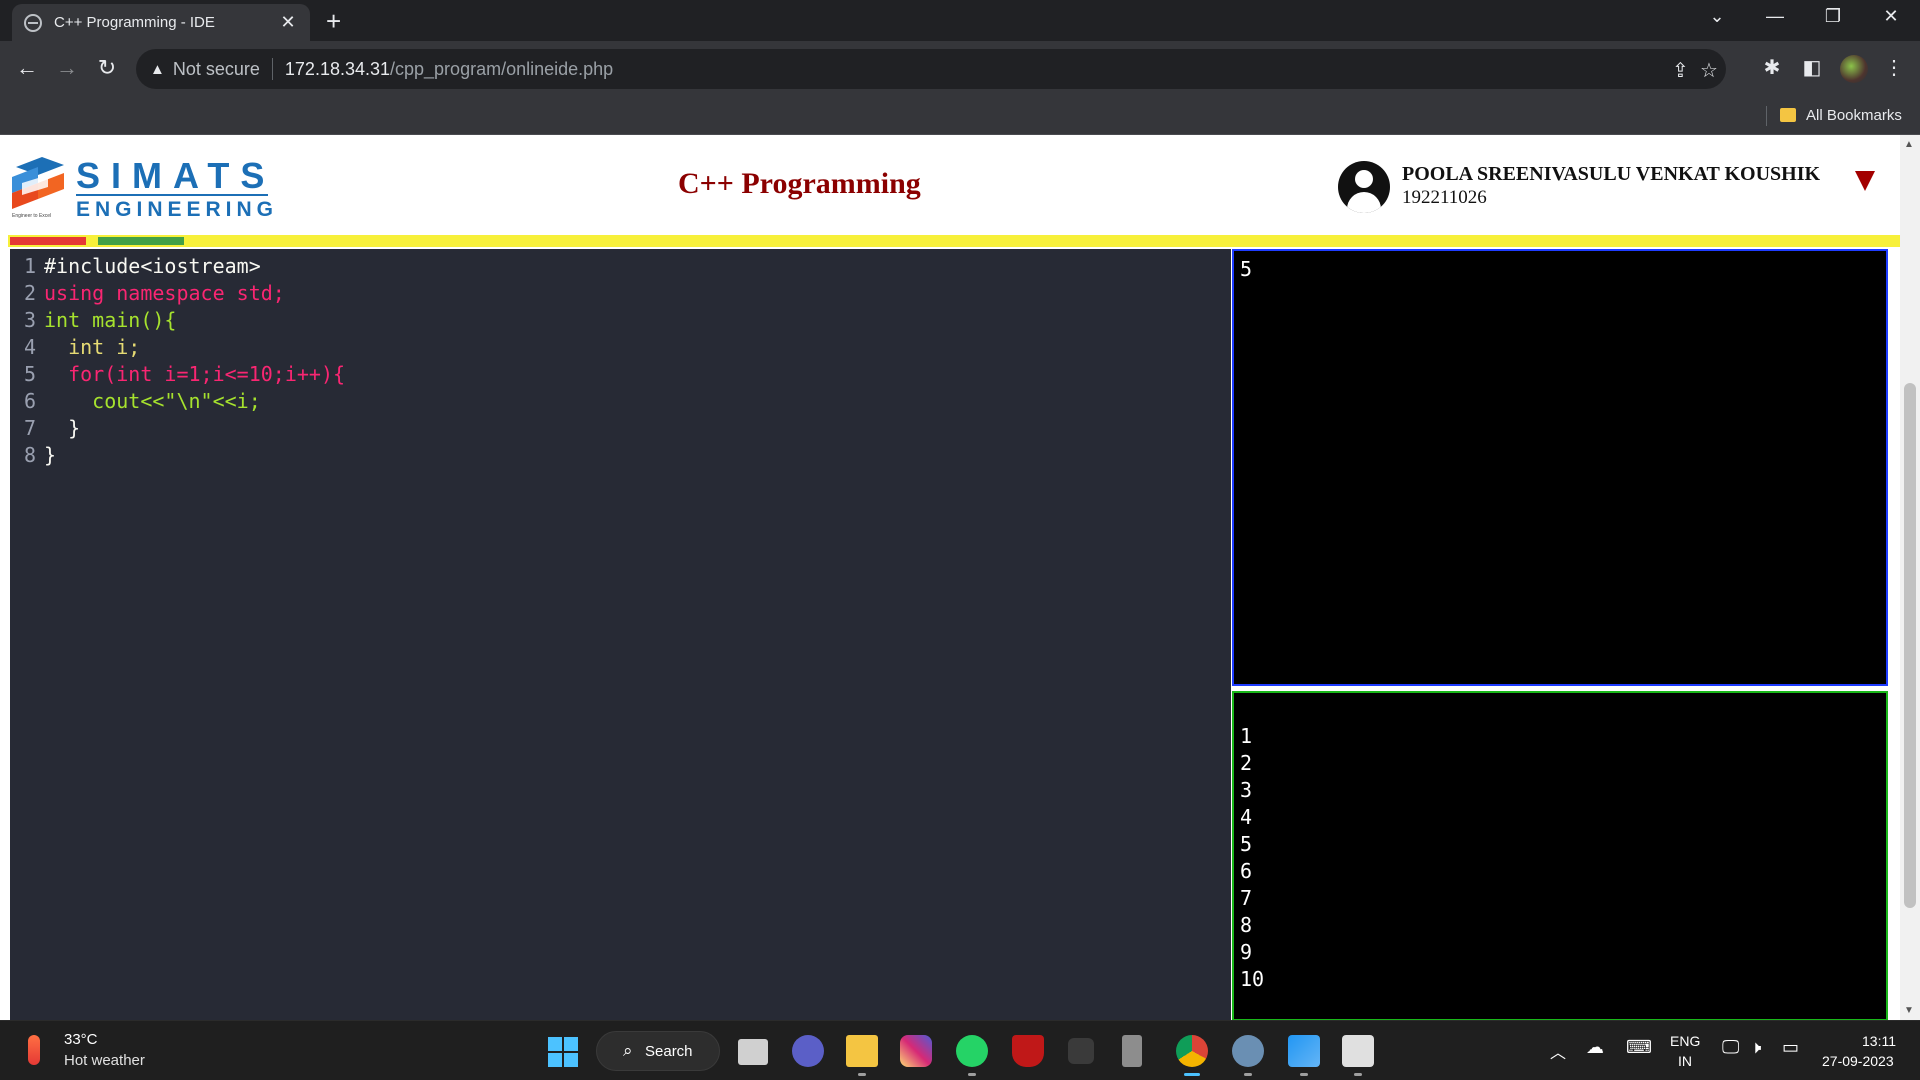 This screenshot has width=1920, height=1080. I want to click on globe-icon, so click(33, 22).